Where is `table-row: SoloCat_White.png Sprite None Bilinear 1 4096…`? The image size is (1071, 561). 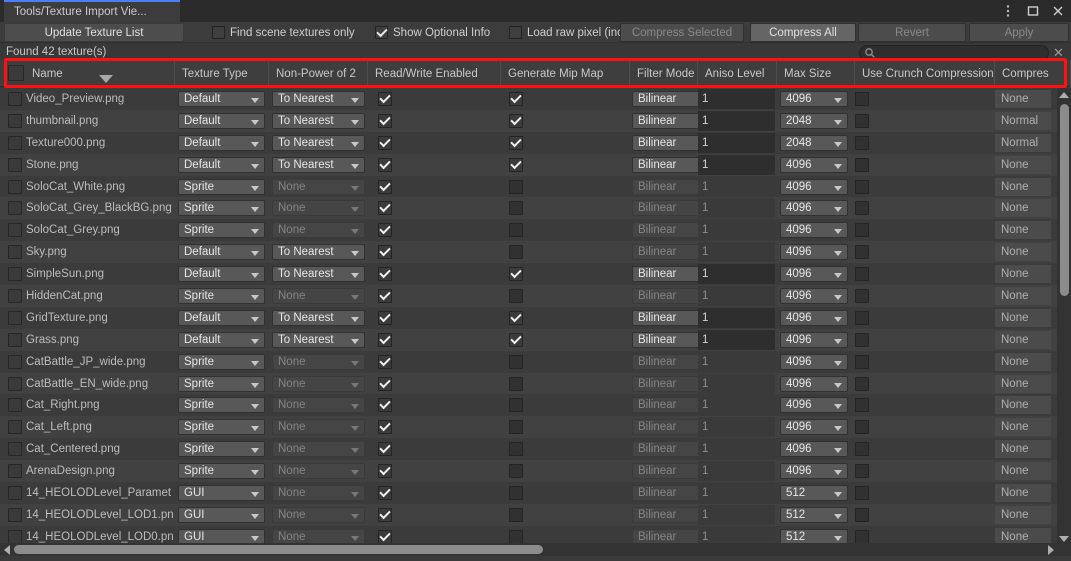
table-row: SoloCat_White.png Sprite None Bilinear 1 4096… is located at coordinates (535, 186).